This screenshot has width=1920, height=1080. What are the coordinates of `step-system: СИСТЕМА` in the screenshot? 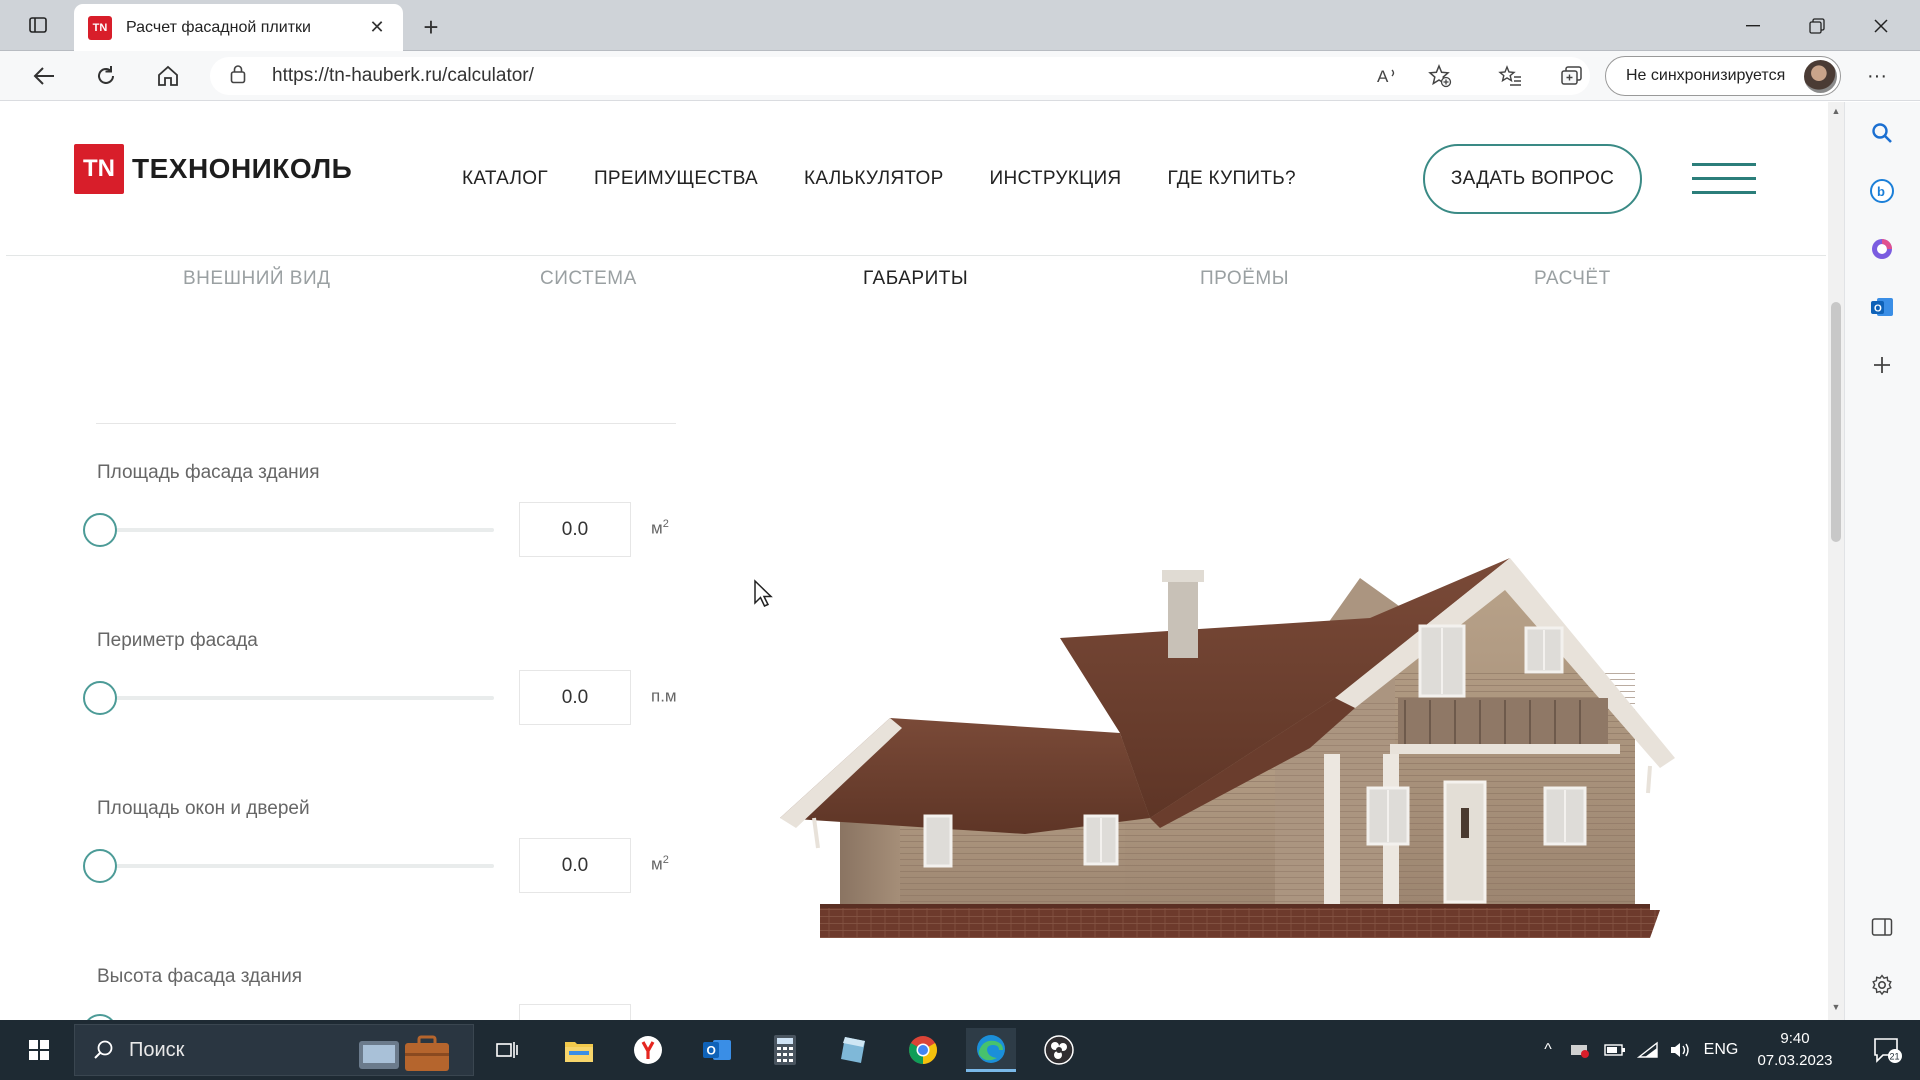 It's located at (588, 279).